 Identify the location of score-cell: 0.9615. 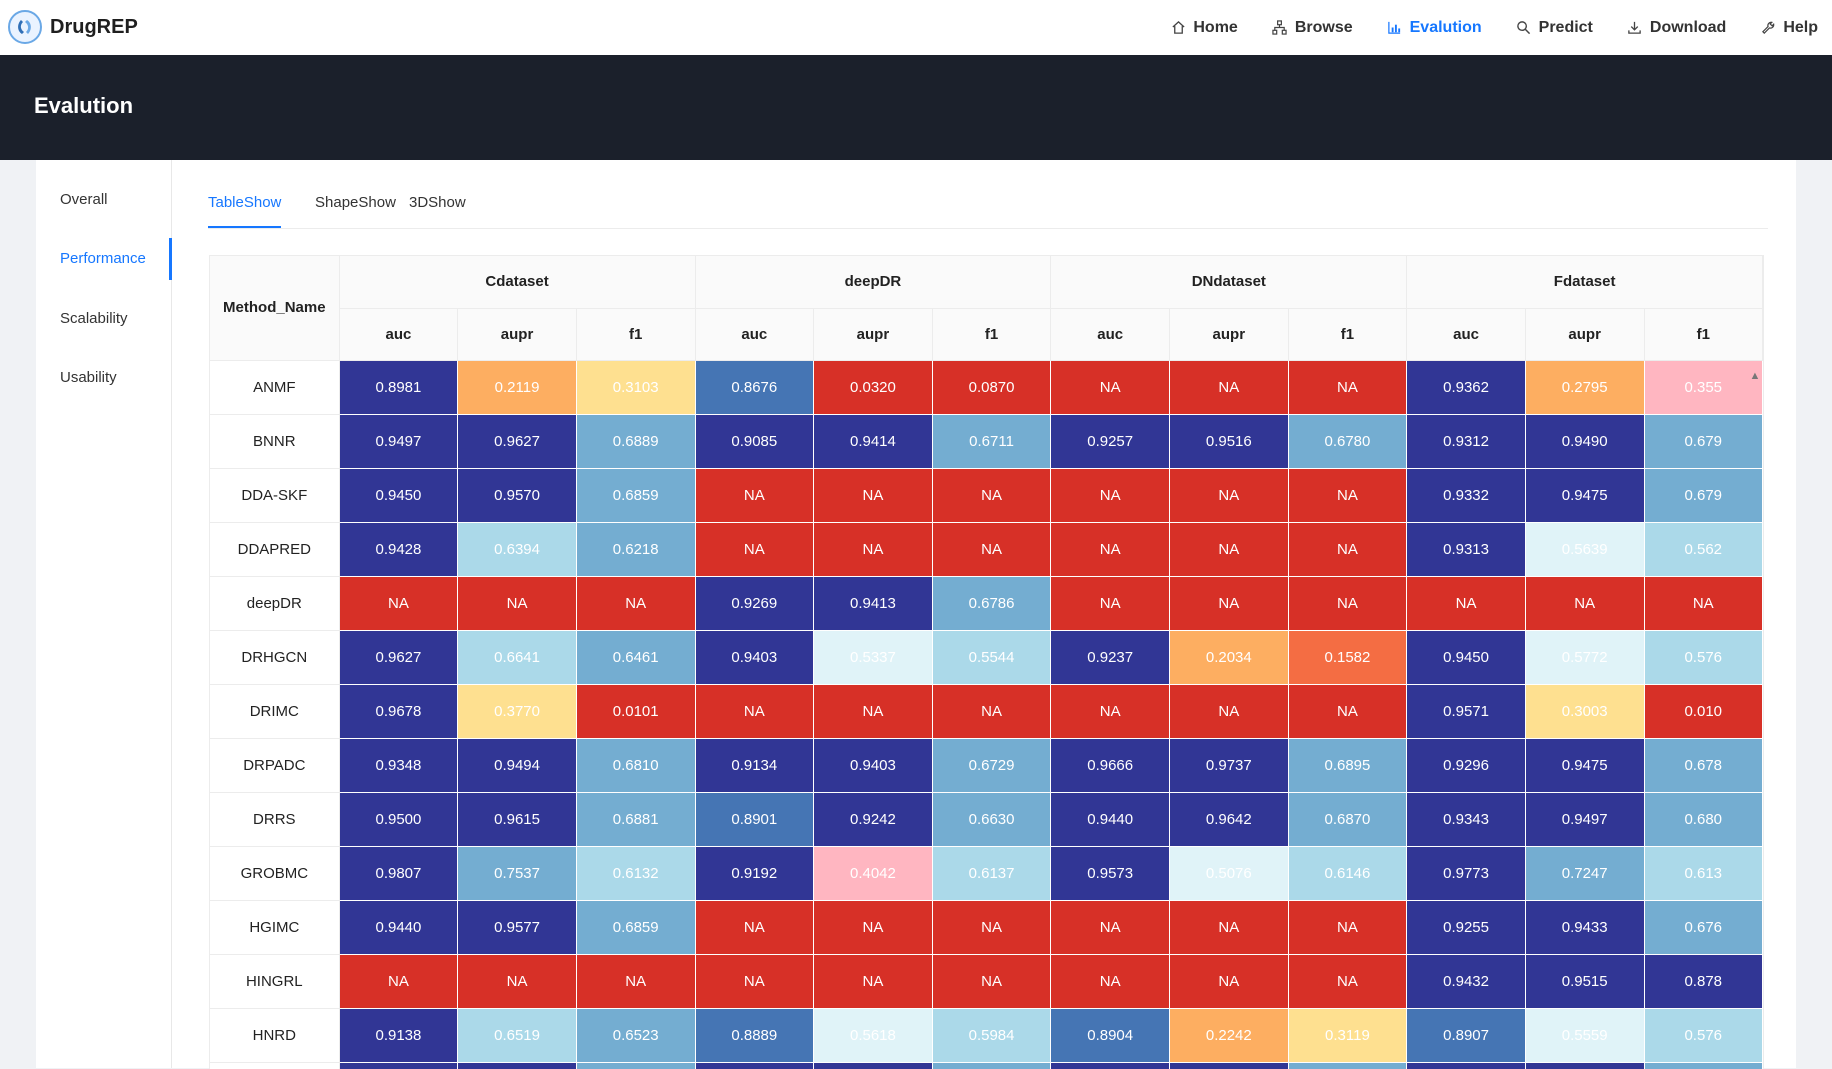
(517, 819).